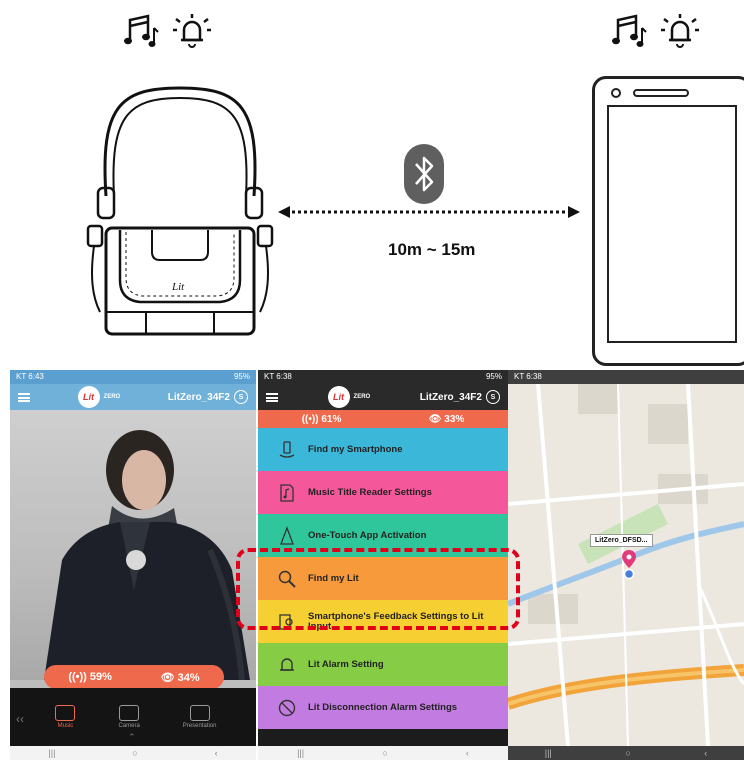  I want to click on tab-music: Music, so click(65, 717).